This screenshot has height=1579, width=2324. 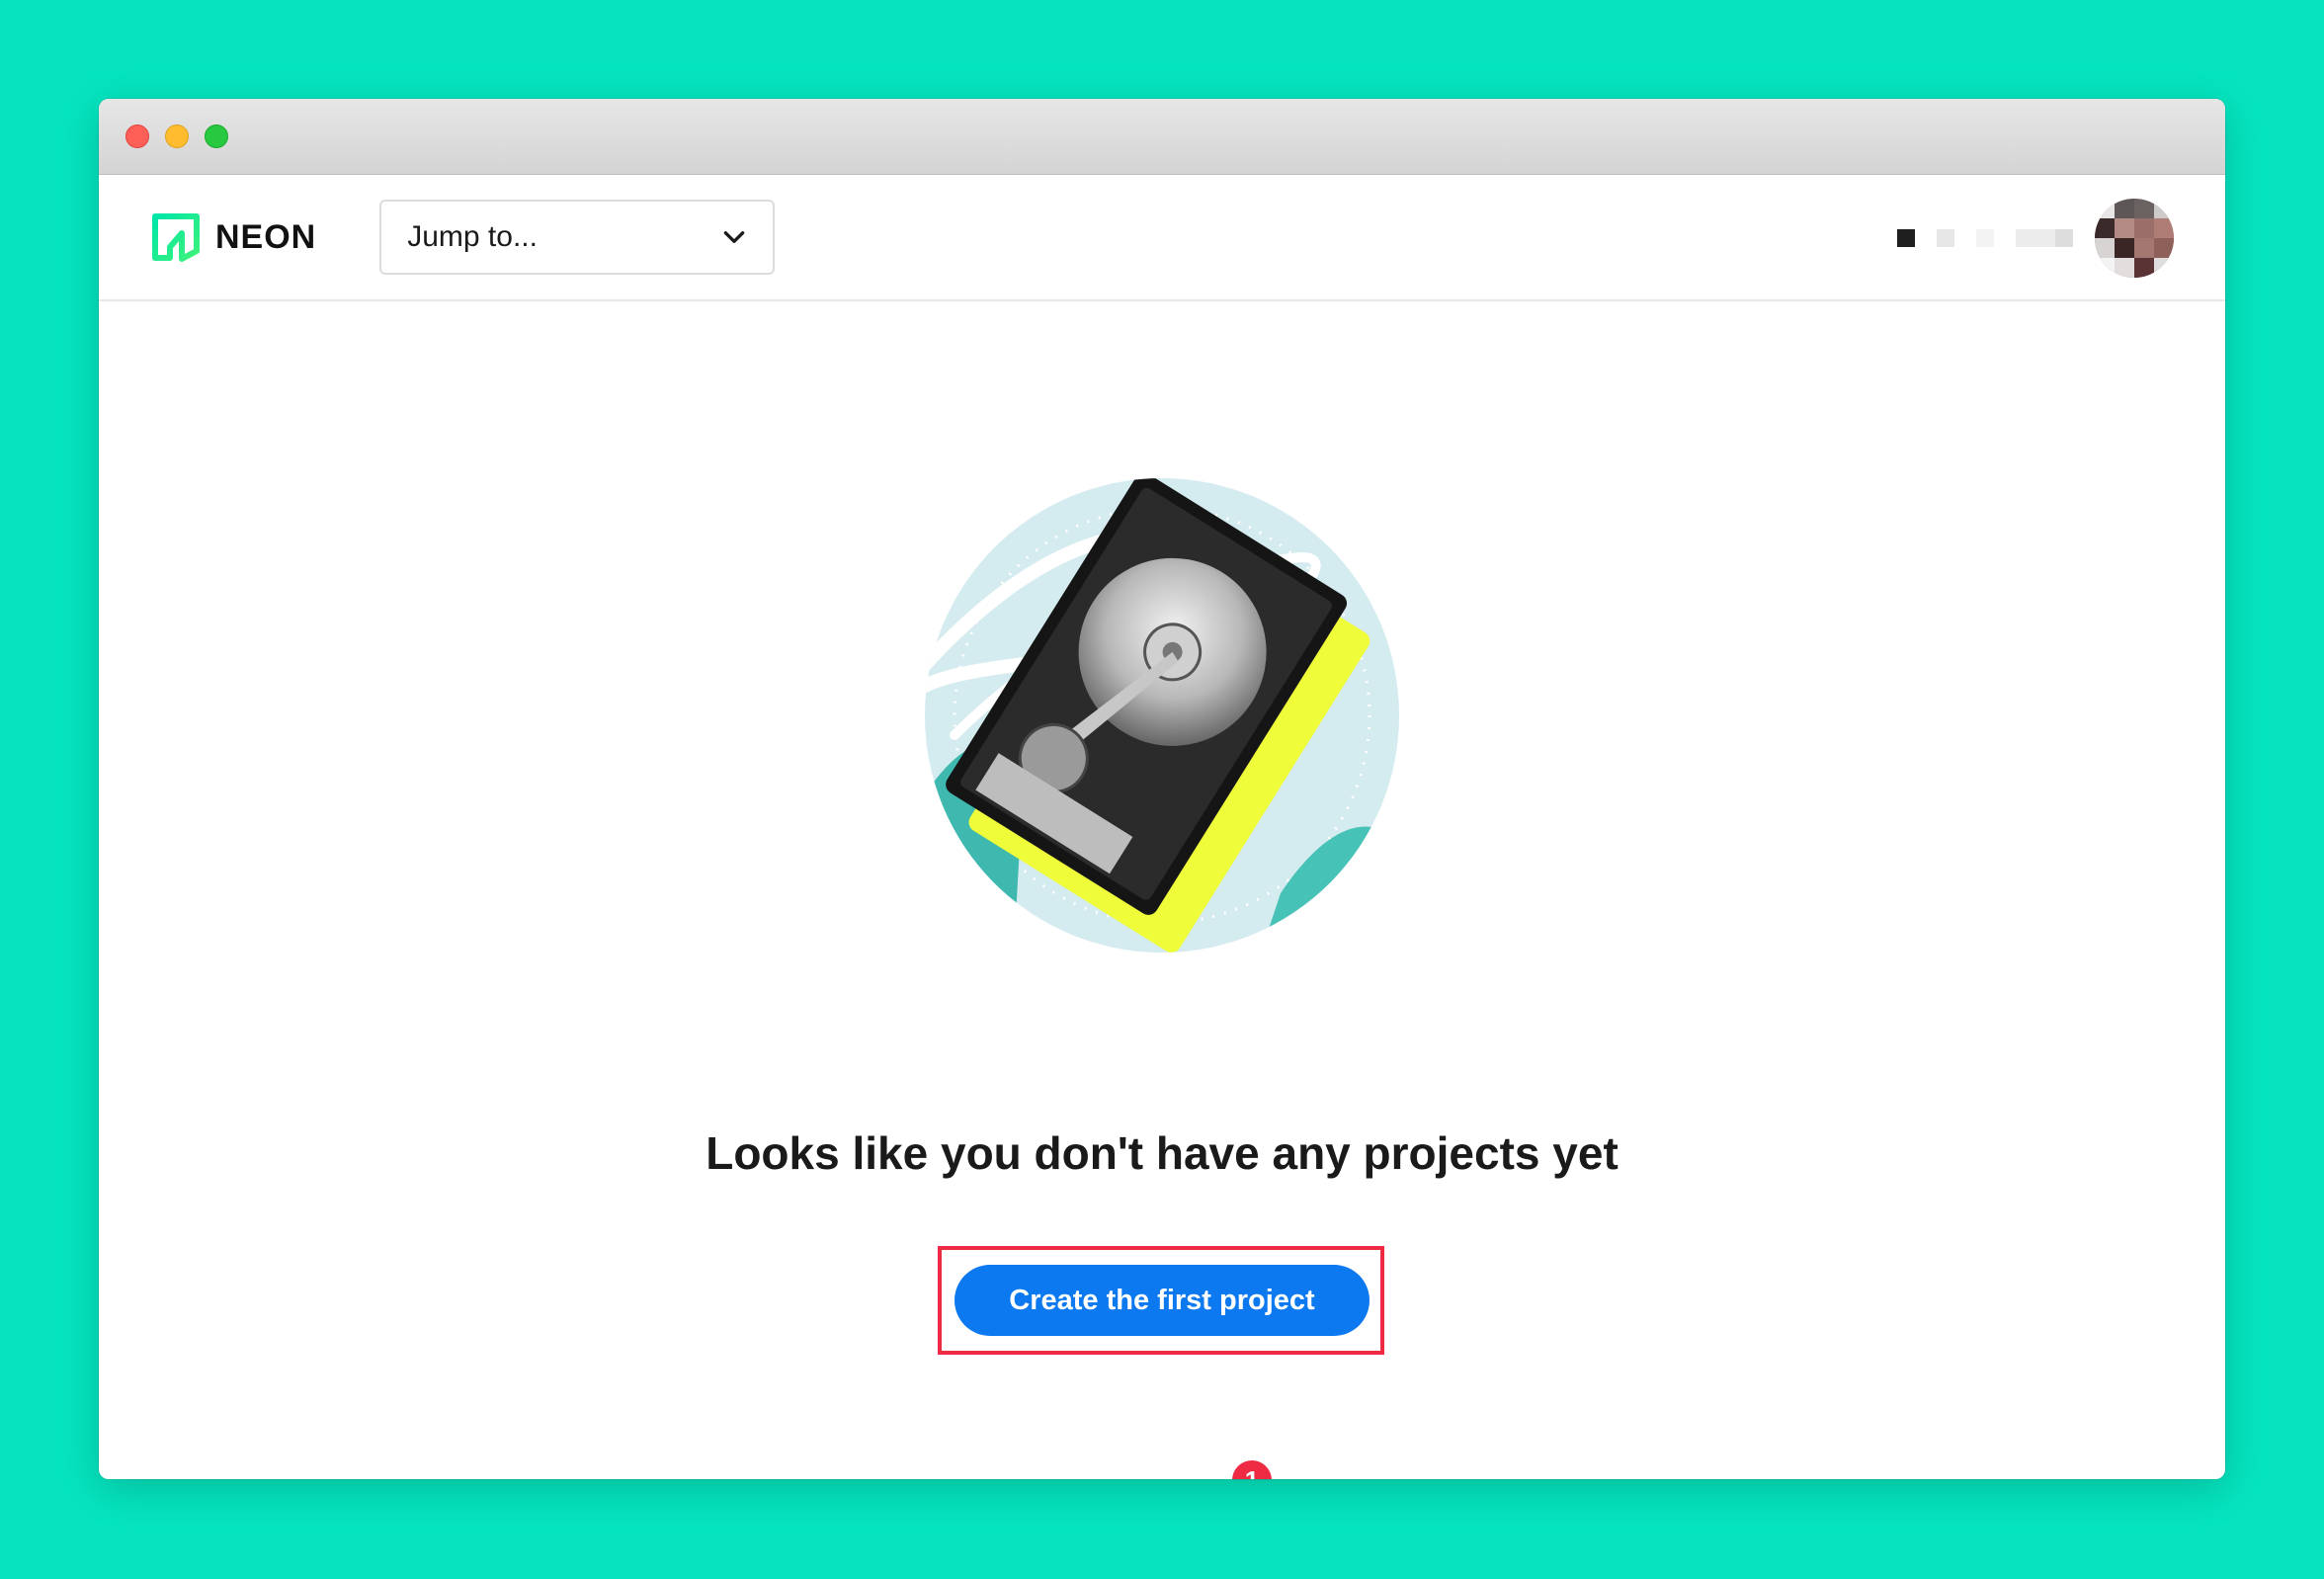 What do you see at coordinates (176, 237) in the screenshot?
I see `neon-logo-icon` at bounding box center [176, 237].